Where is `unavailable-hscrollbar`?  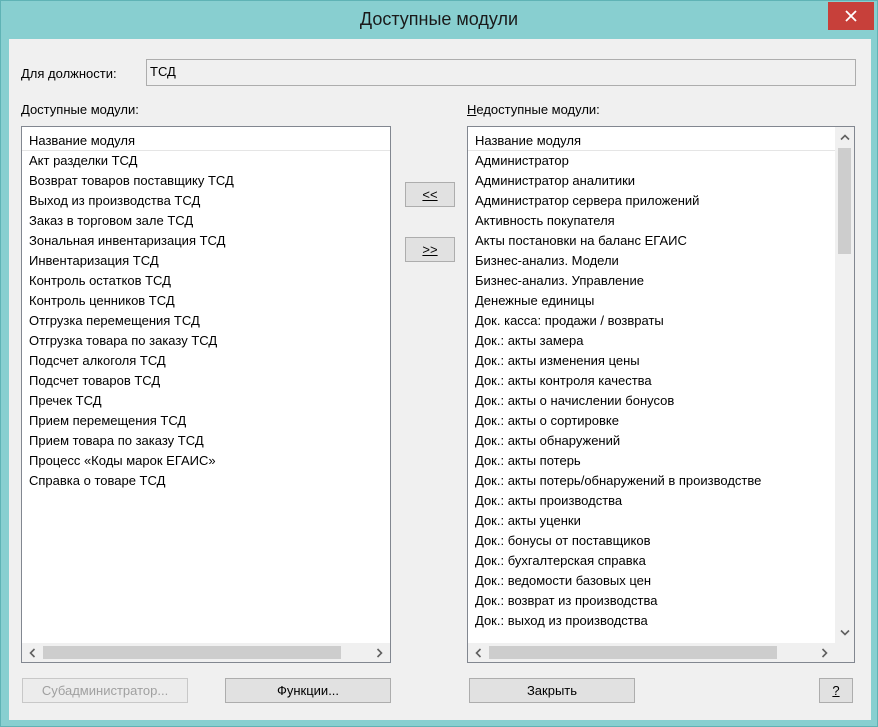
unavailable-hscrollbar is located at coordinates (651, 652).